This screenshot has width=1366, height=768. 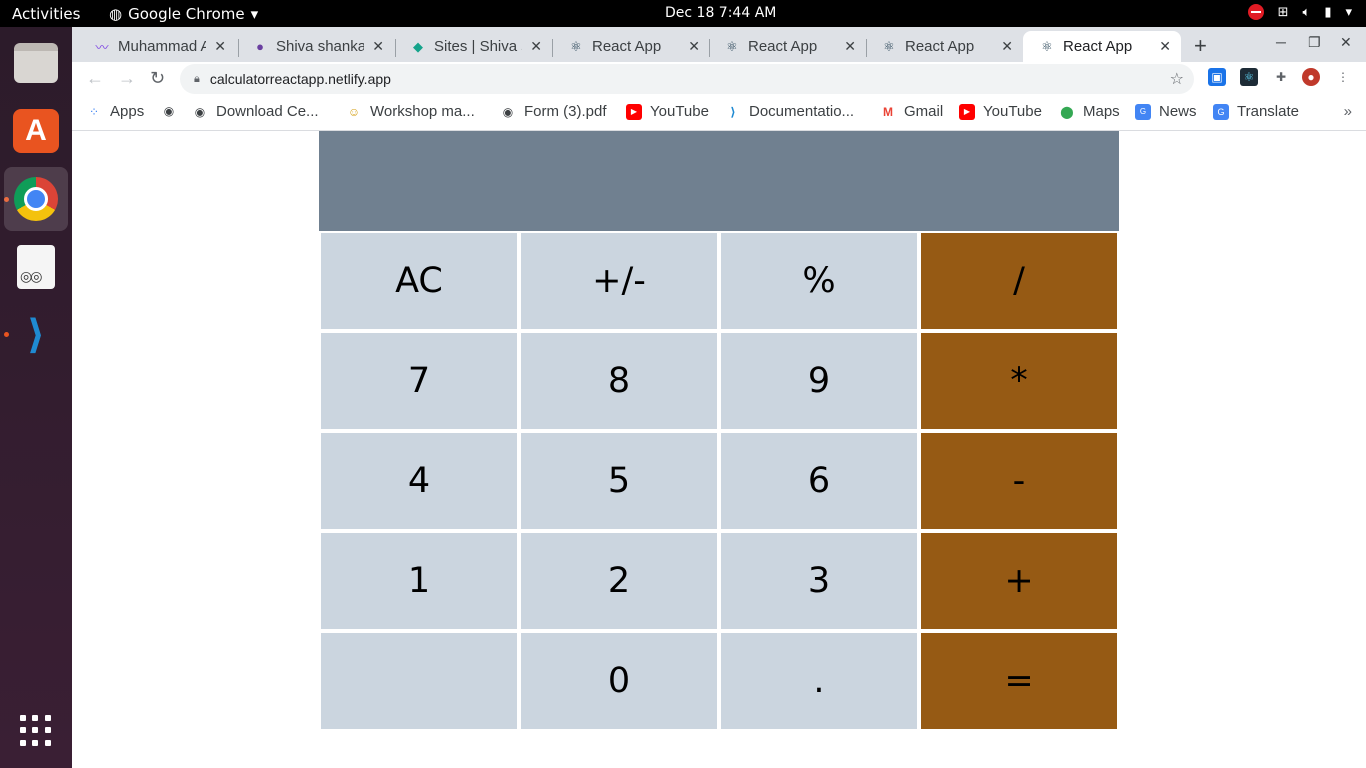 I want to click on app-menu-label: Google Chrome, so click(x=186, y=14).